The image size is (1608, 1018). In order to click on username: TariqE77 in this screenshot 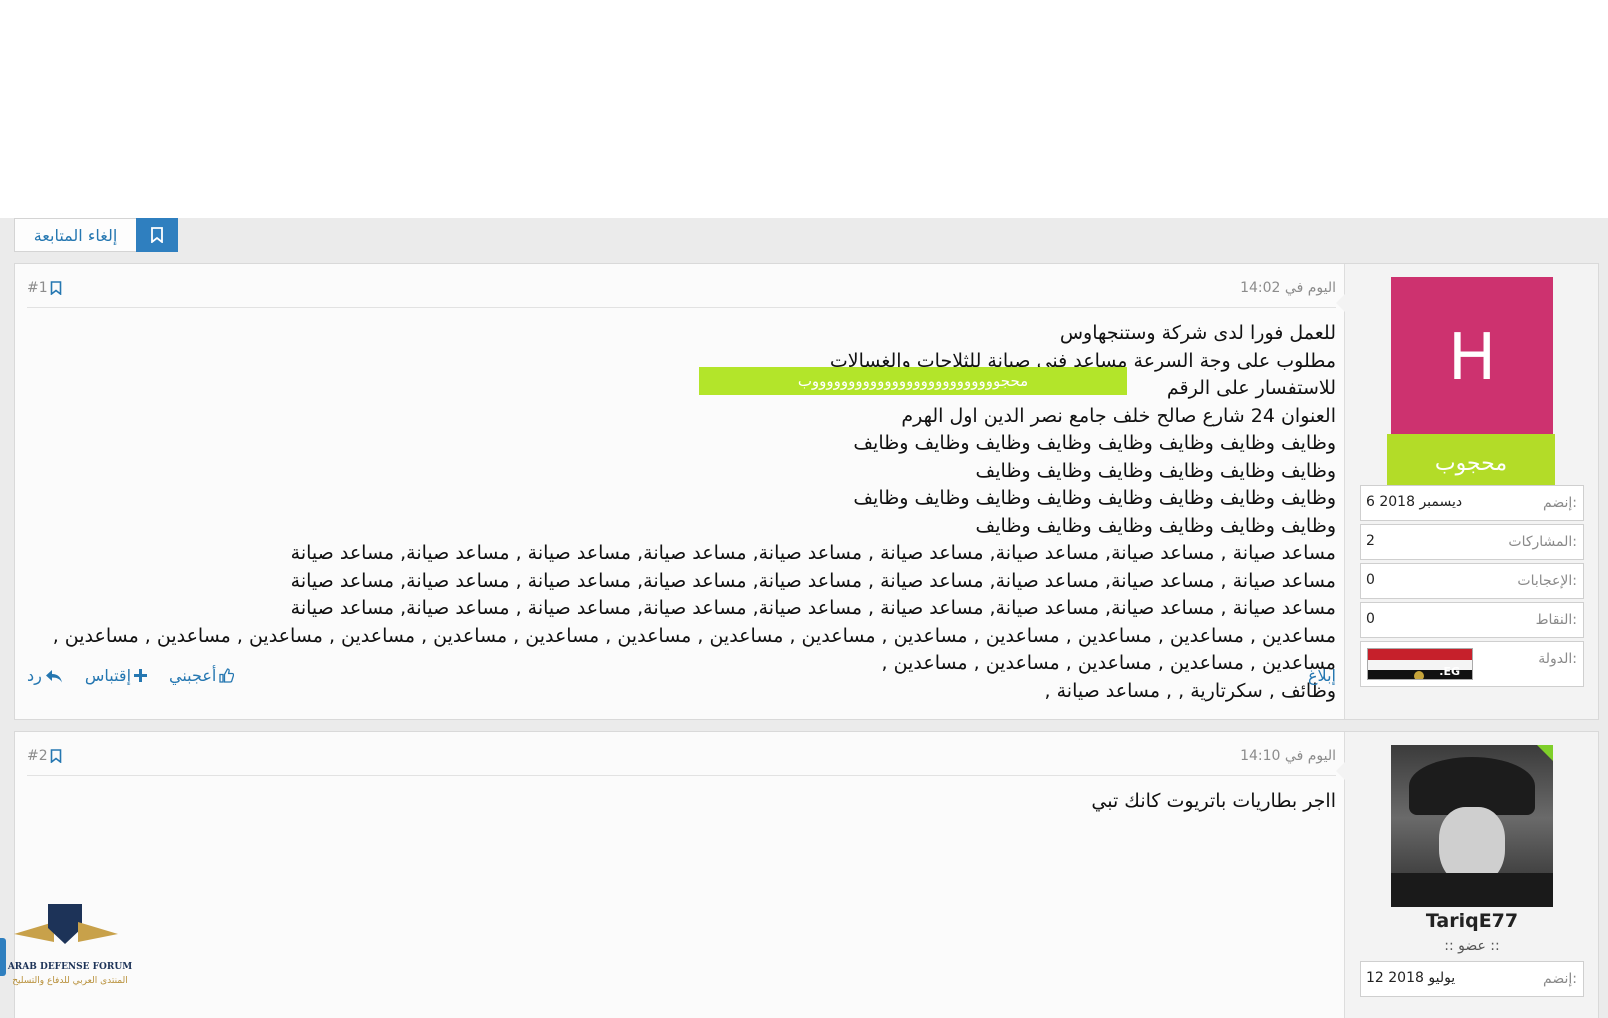, I will do `click(1472, 921)`.